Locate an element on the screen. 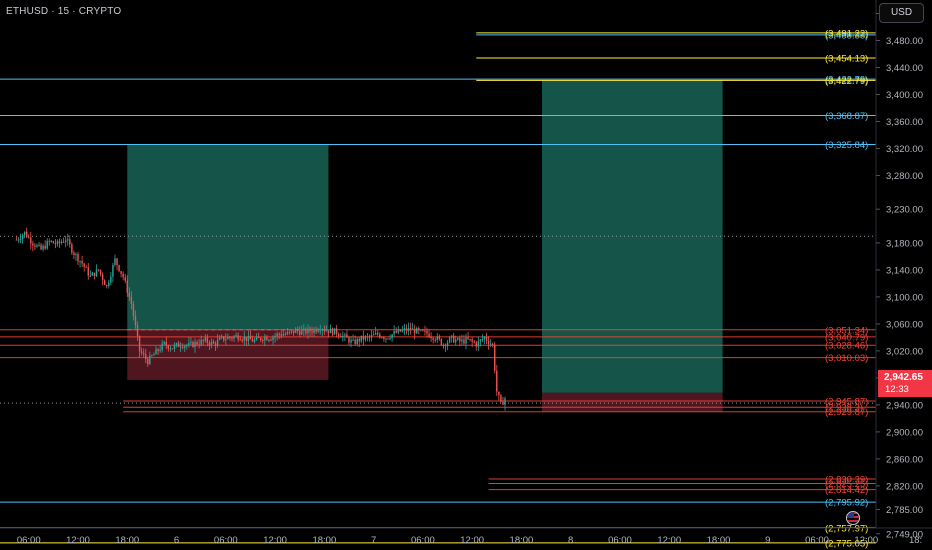 Image resolution: width=932 pixels, height=550 pixels. long-position-target-zone is located at coordinates (228, 237).